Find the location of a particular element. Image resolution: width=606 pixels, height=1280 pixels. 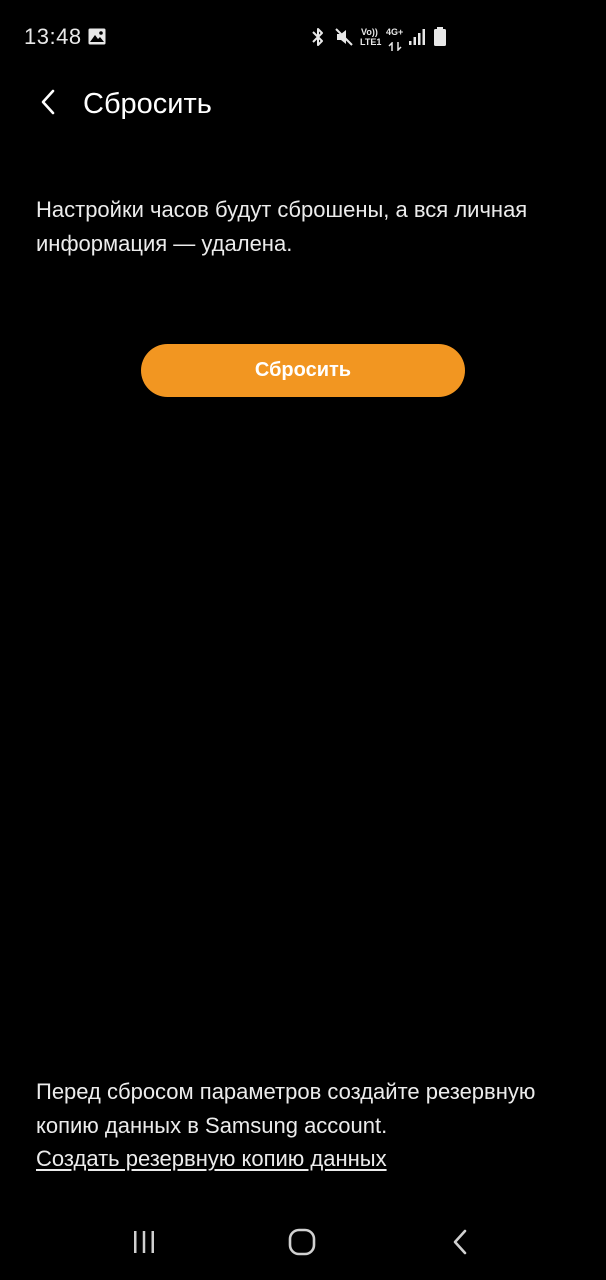

network-label: 4G+ is located at coordinates (395, 32).